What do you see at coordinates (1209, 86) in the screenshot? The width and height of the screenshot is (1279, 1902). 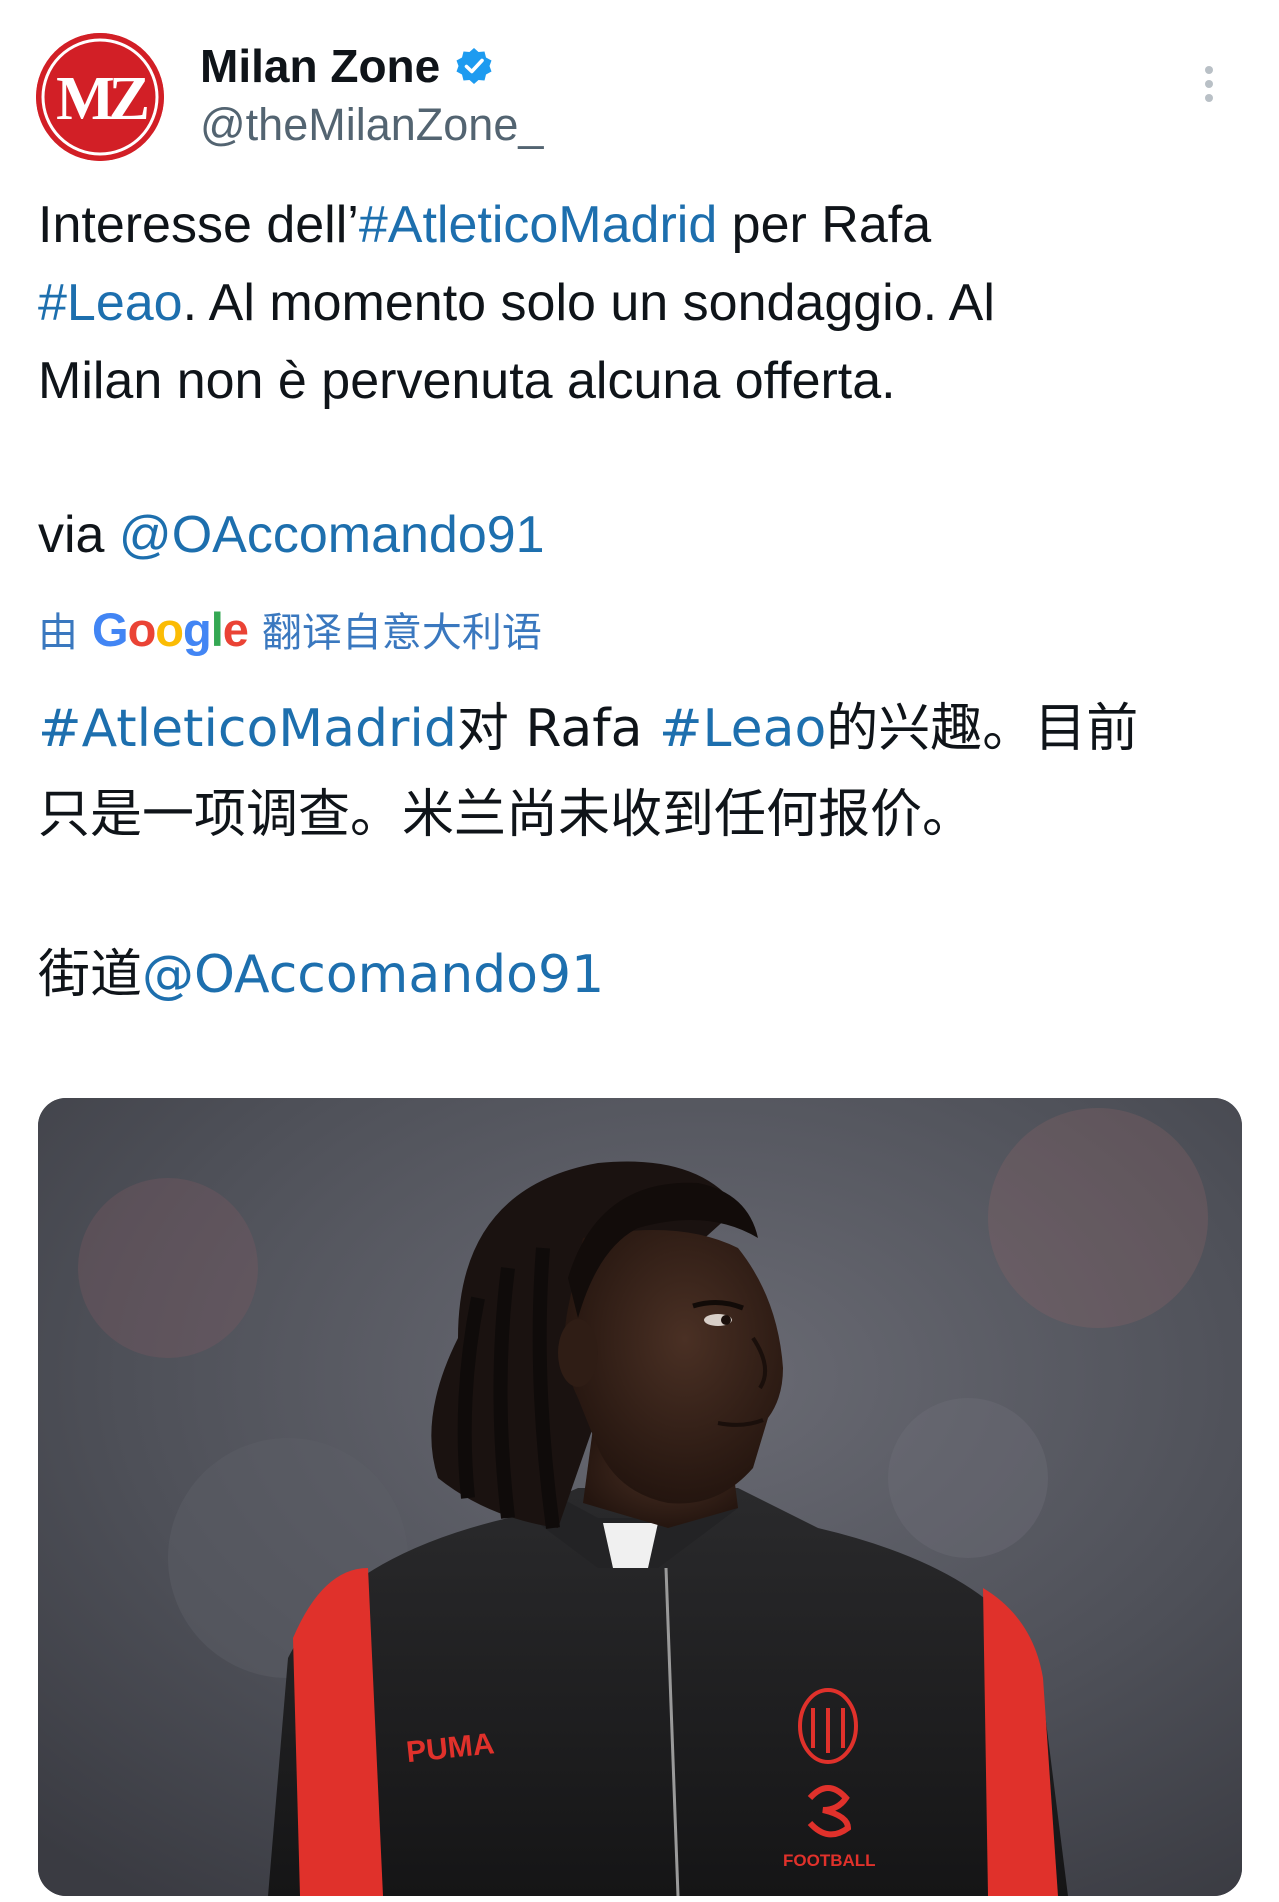 I see `more-options-icon` at bounding box center [1209, 86].